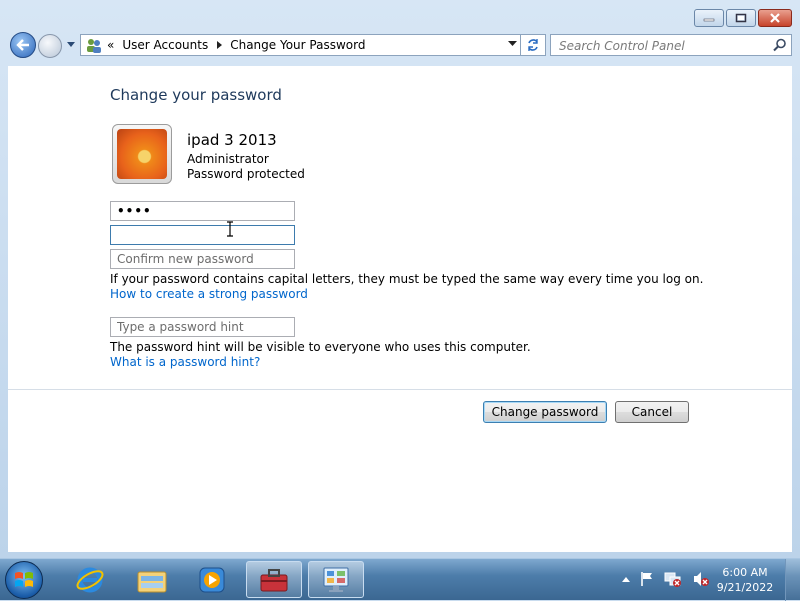  What do you see at coordinates (230, 229) in the screenshot?
I see `text-cursor-icon` at bounding box center [230, 229].